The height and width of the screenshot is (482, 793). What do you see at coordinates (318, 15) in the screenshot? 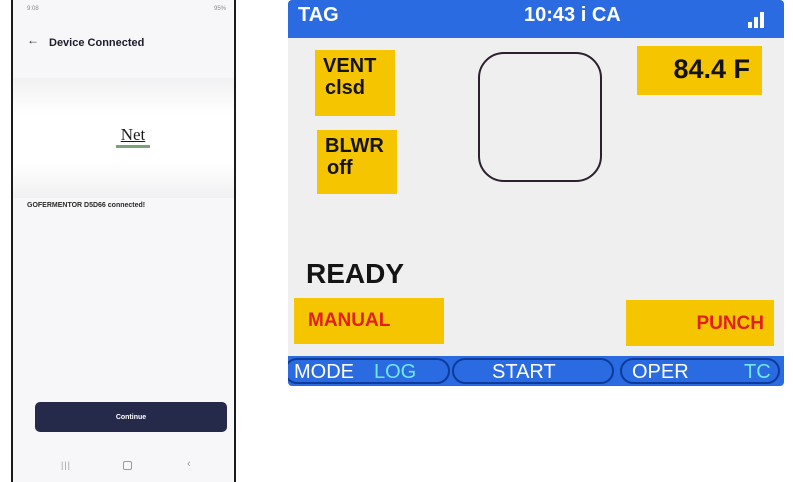
I see `tag-label: TAG` at bounding box center [318, 15].